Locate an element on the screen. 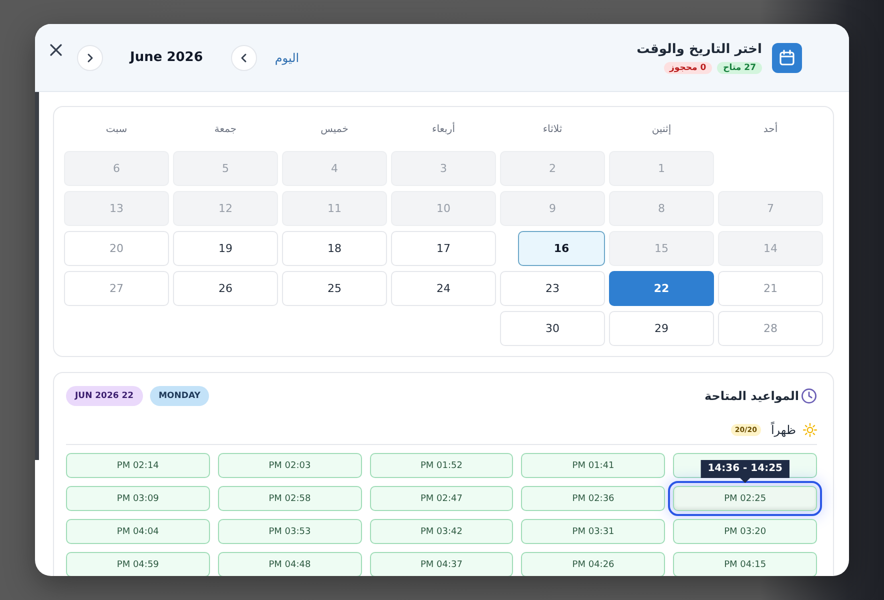  time-range-tooltip: 14:36 - 14:25 is located at coordinates (745, 471).